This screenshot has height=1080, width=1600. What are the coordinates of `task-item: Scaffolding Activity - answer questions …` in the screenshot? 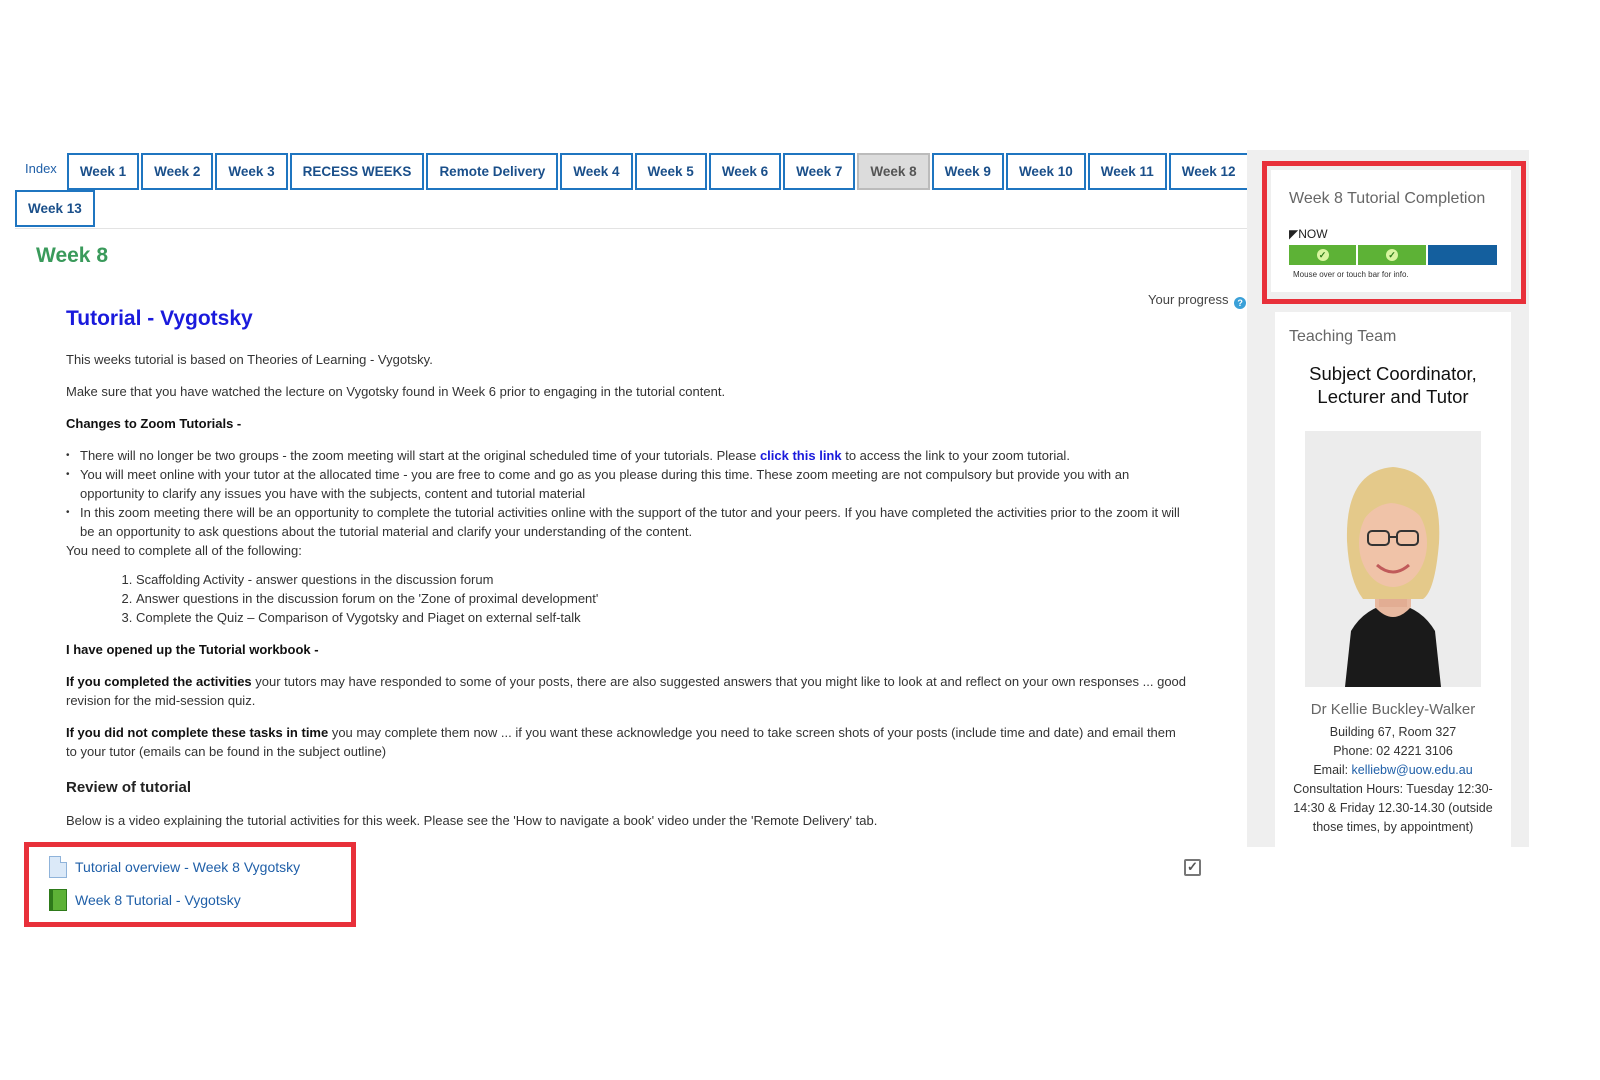 It's located at (661, 579).